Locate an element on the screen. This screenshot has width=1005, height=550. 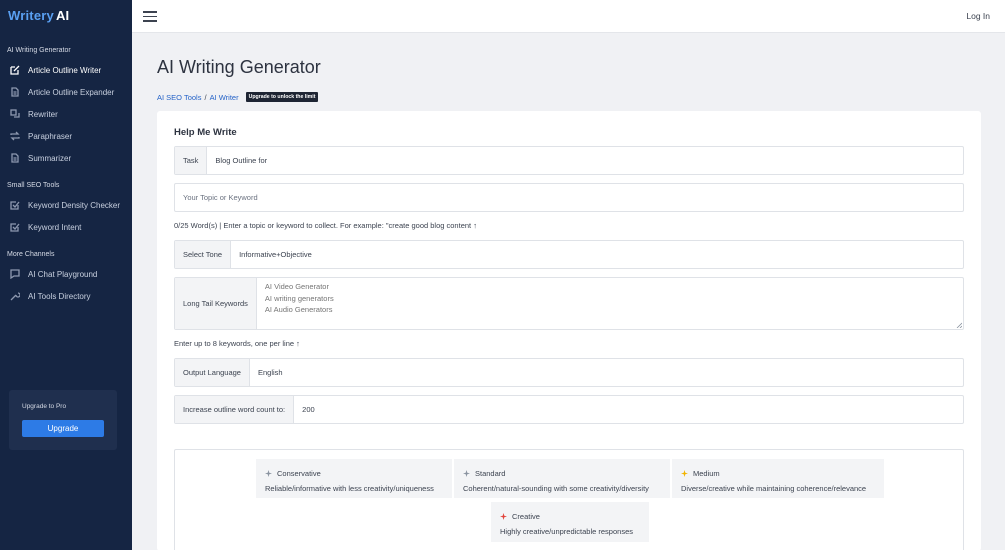
keywords-label: Long Tail Keywords is located at coordinates (216, 303).